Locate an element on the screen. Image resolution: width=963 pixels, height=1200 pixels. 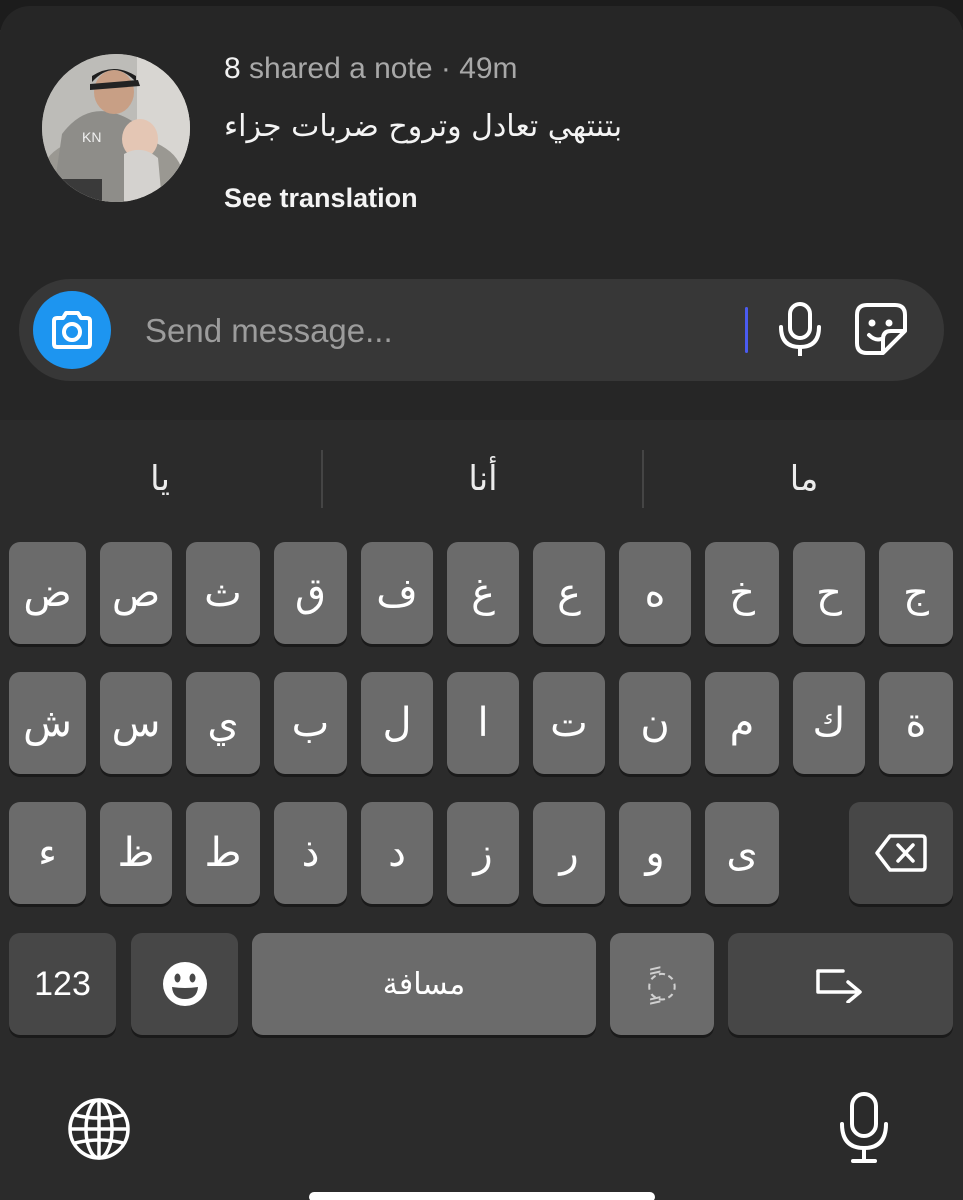
camera-button is located at coordinates (72, 330).